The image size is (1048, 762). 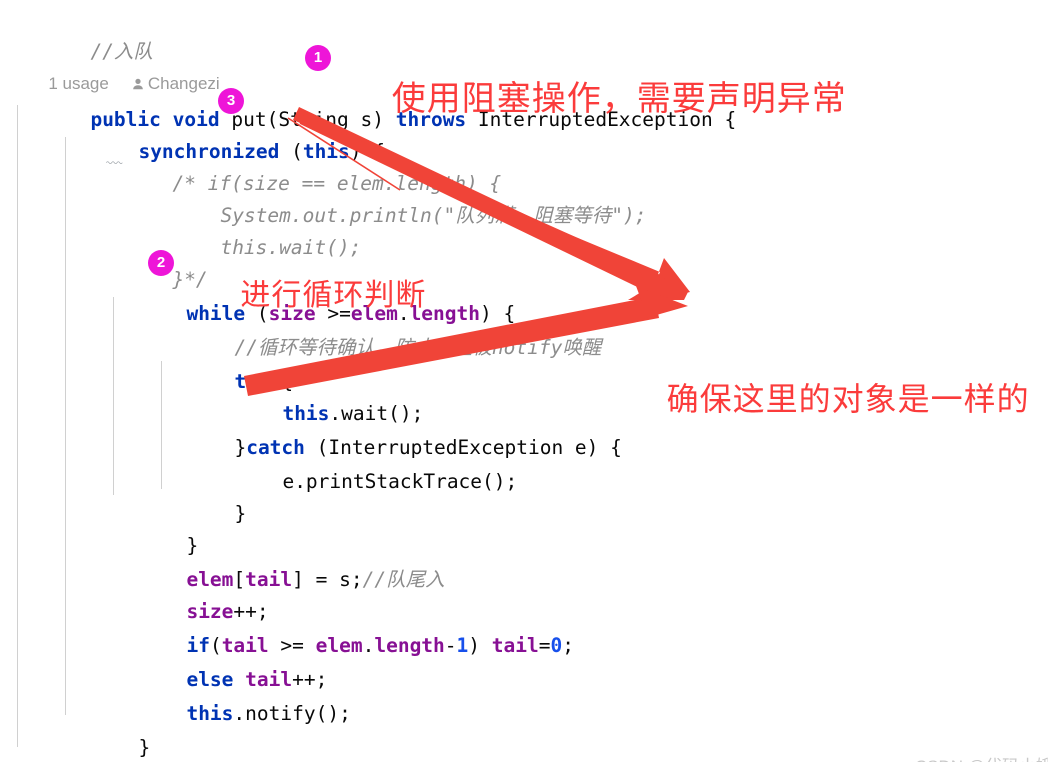 I want to click on code-line-15: }, so click(x=157, y=527).